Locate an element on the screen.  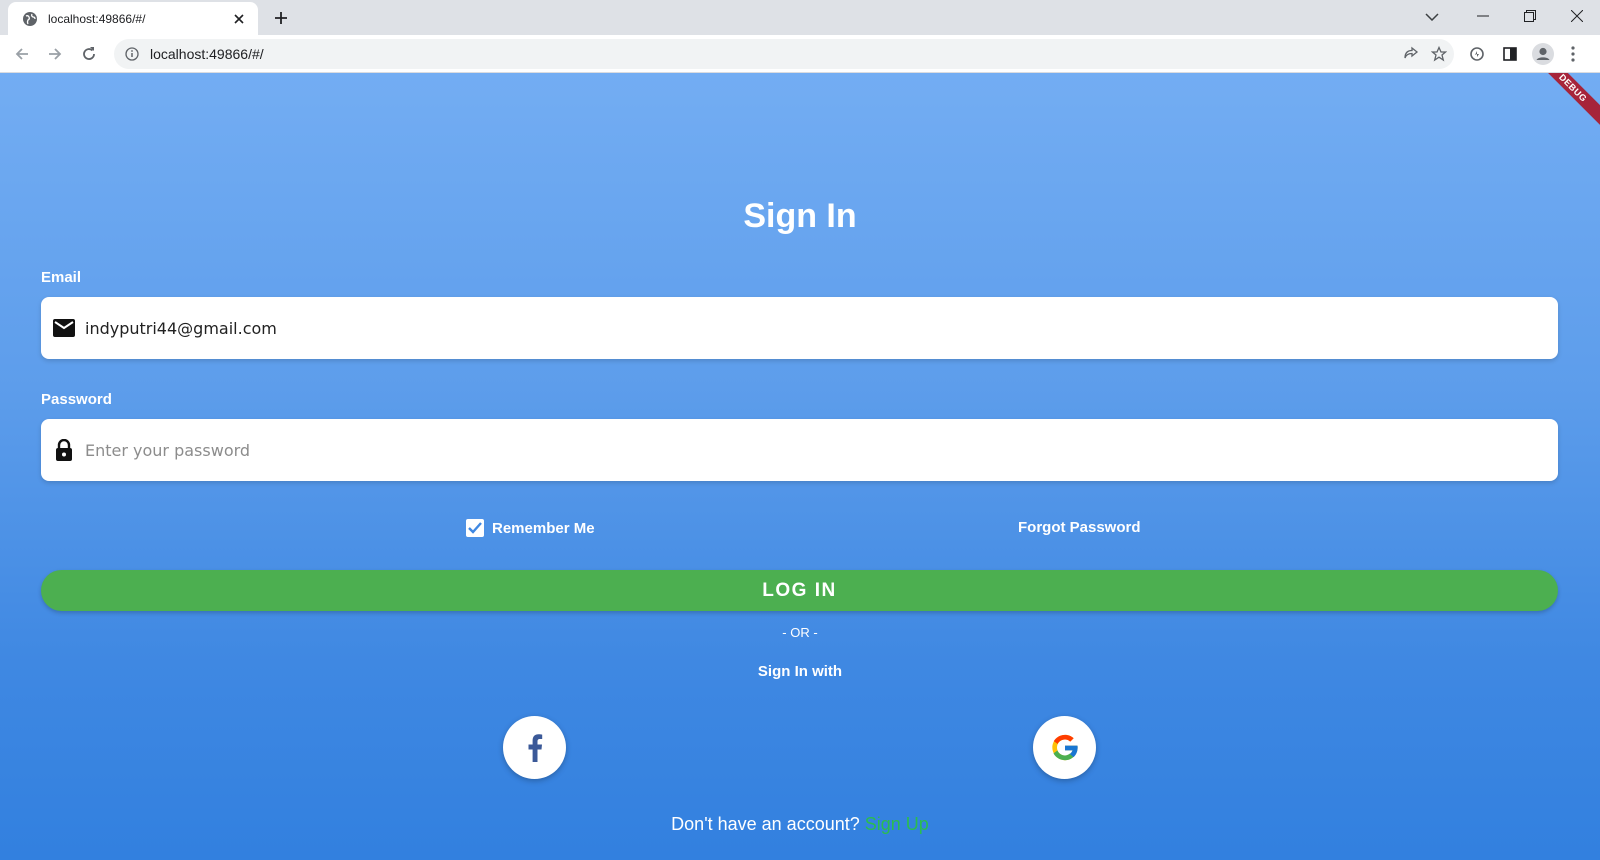
google-icon is located at coordinates (1064, 747).